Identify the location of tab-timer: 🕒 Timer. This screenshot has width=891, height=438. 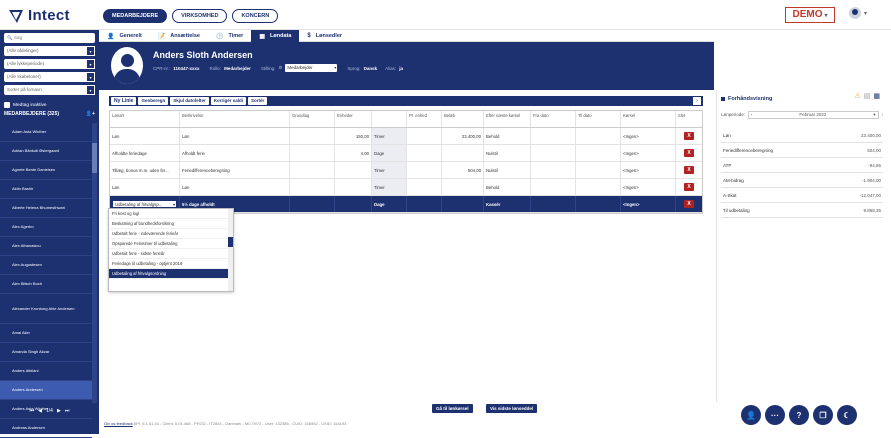
(229, 36).